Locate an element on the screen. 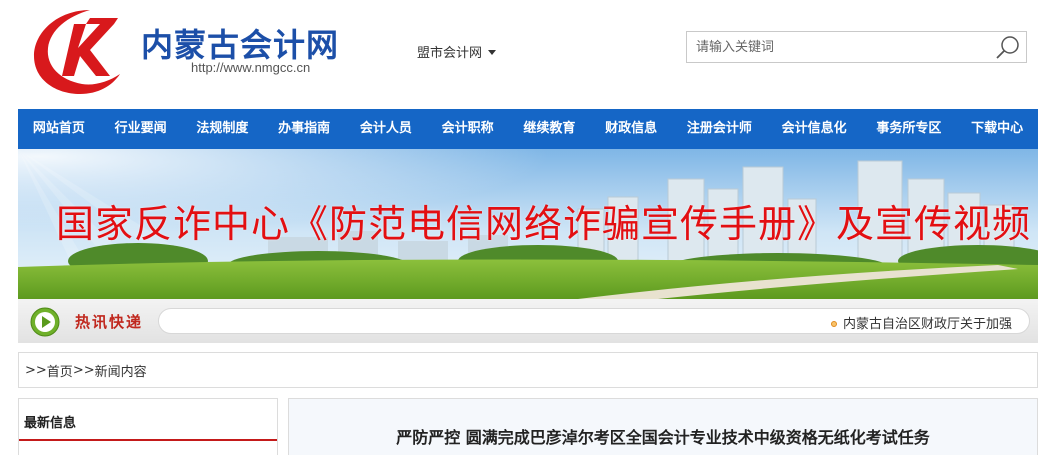  nav-item-continuing-education: 继续教育 is located at coordinates (550, 129).